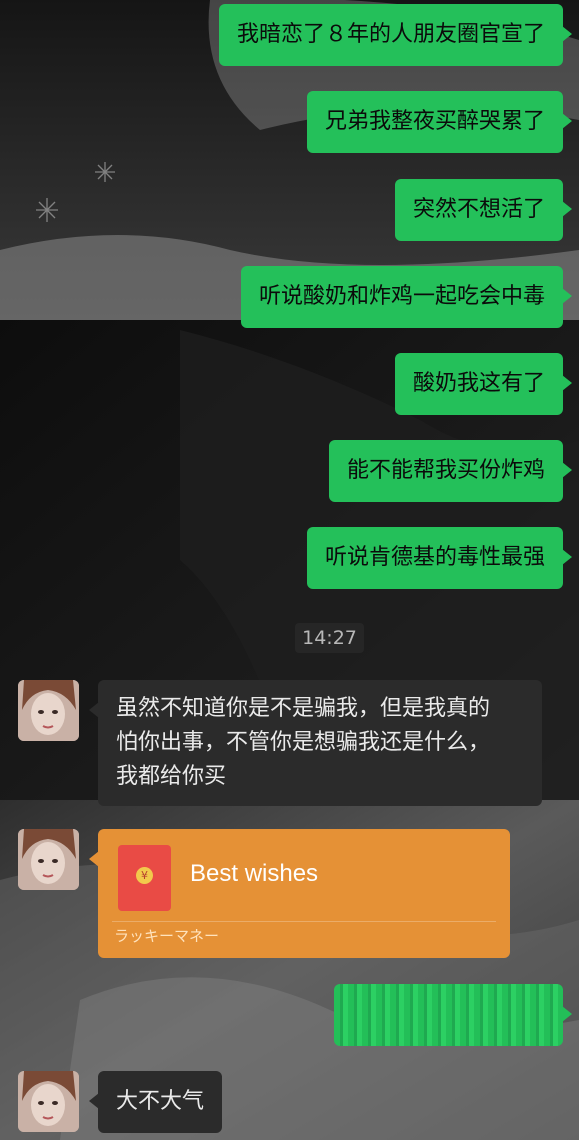  I want to click on red-packet-label: ラッキーマネー, so click(167, 936).